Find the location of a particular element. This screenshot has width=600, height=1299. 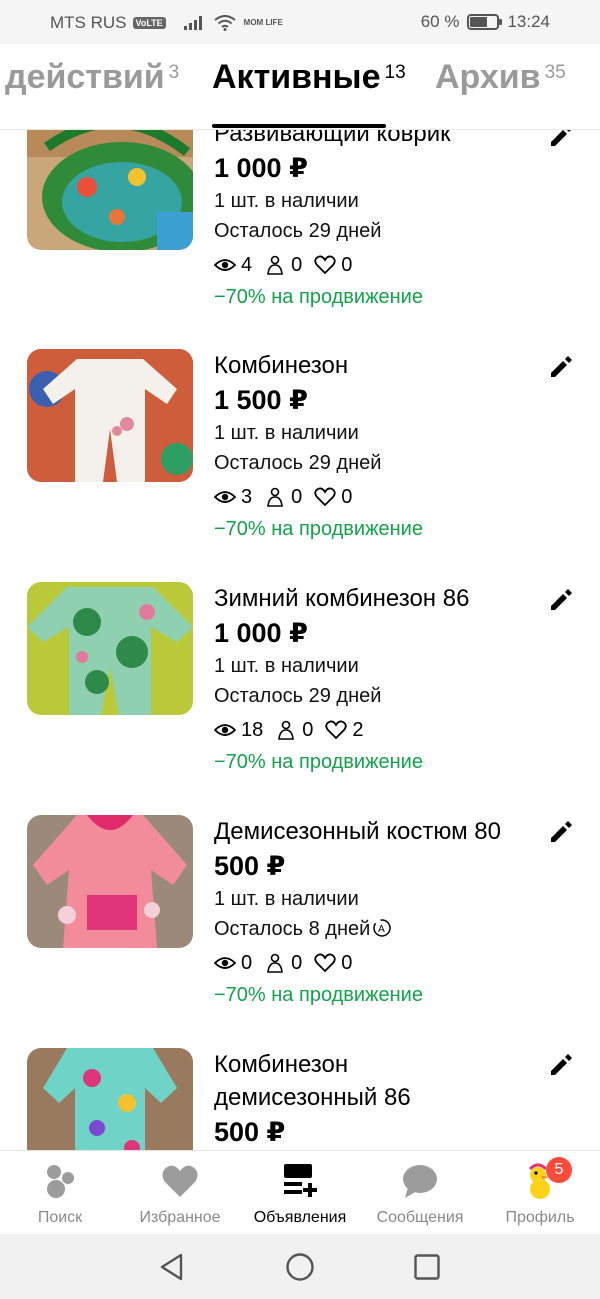

demiseason-jumpsuit-photo is located at coordinates (110, 1099).